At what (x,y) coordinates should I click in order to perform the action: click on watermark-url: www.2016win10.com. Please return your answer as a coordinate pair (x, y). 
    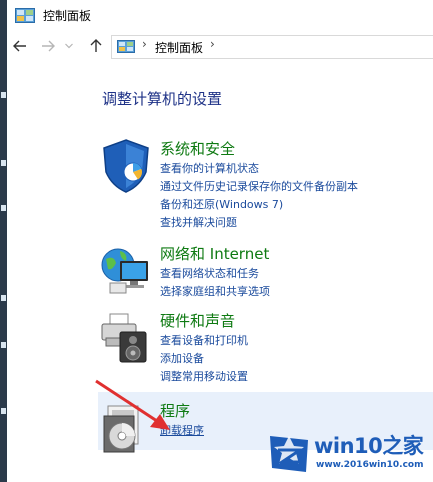
    Looking at the image, I should click on (370, 465).